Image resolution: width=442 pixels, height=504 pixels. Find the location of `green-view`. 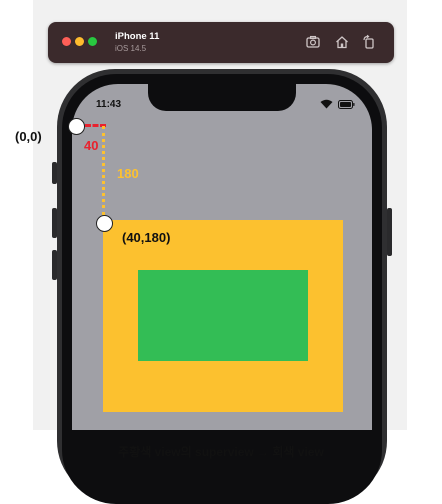

green-view is located at coordinates (223, 315).